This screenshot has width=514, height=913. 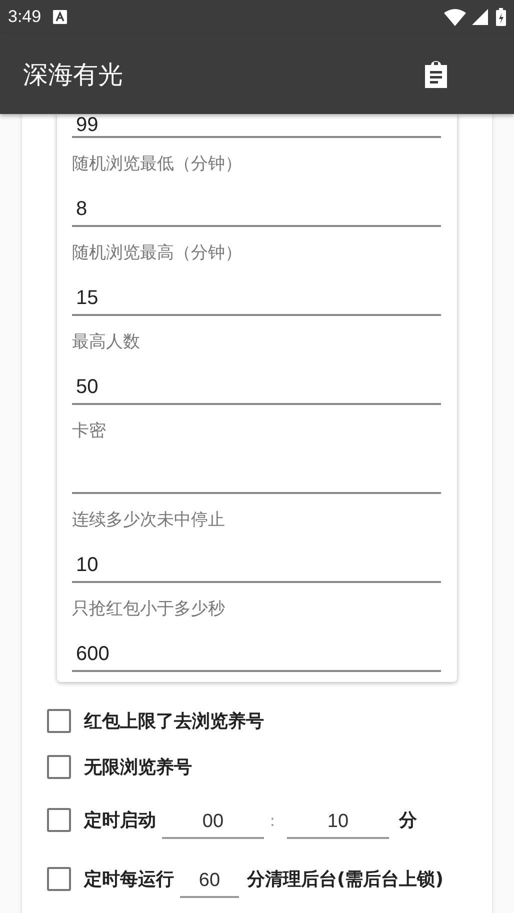 I want to click on status-time: 3:49, so click(x=25, y=17).